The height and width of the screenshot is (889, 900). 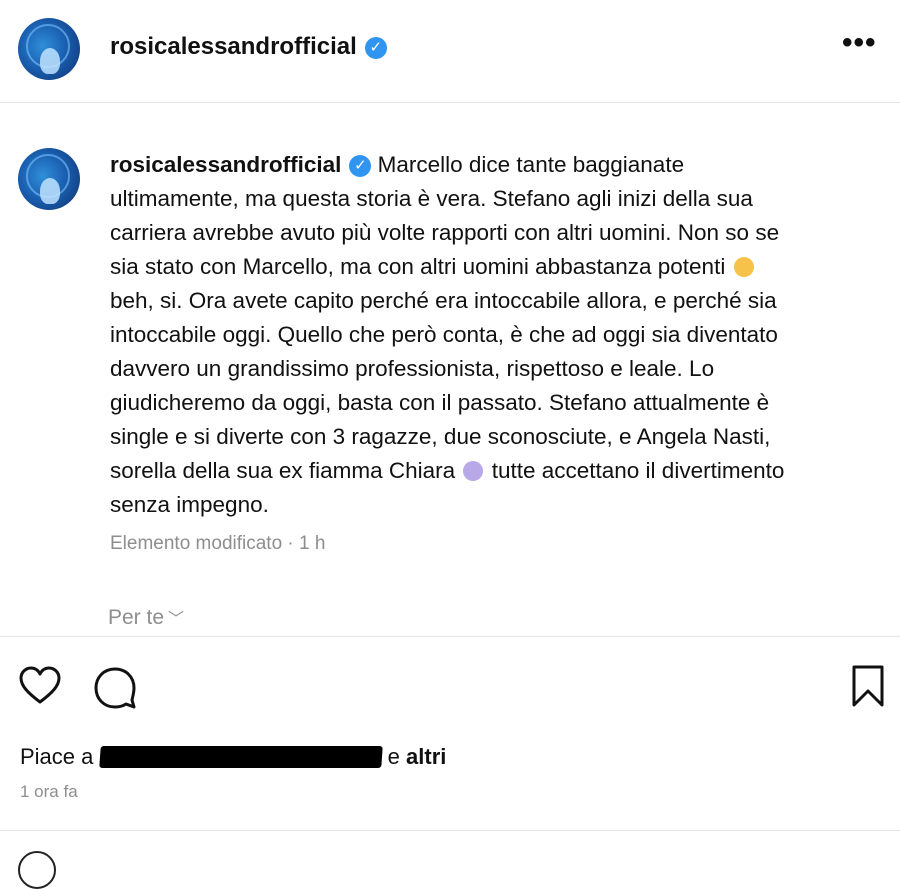 What do you see at coordinates (743, 267) in the screenshot?
I see `heart-hands-emoji-icon` at bounding box center [743, 267].